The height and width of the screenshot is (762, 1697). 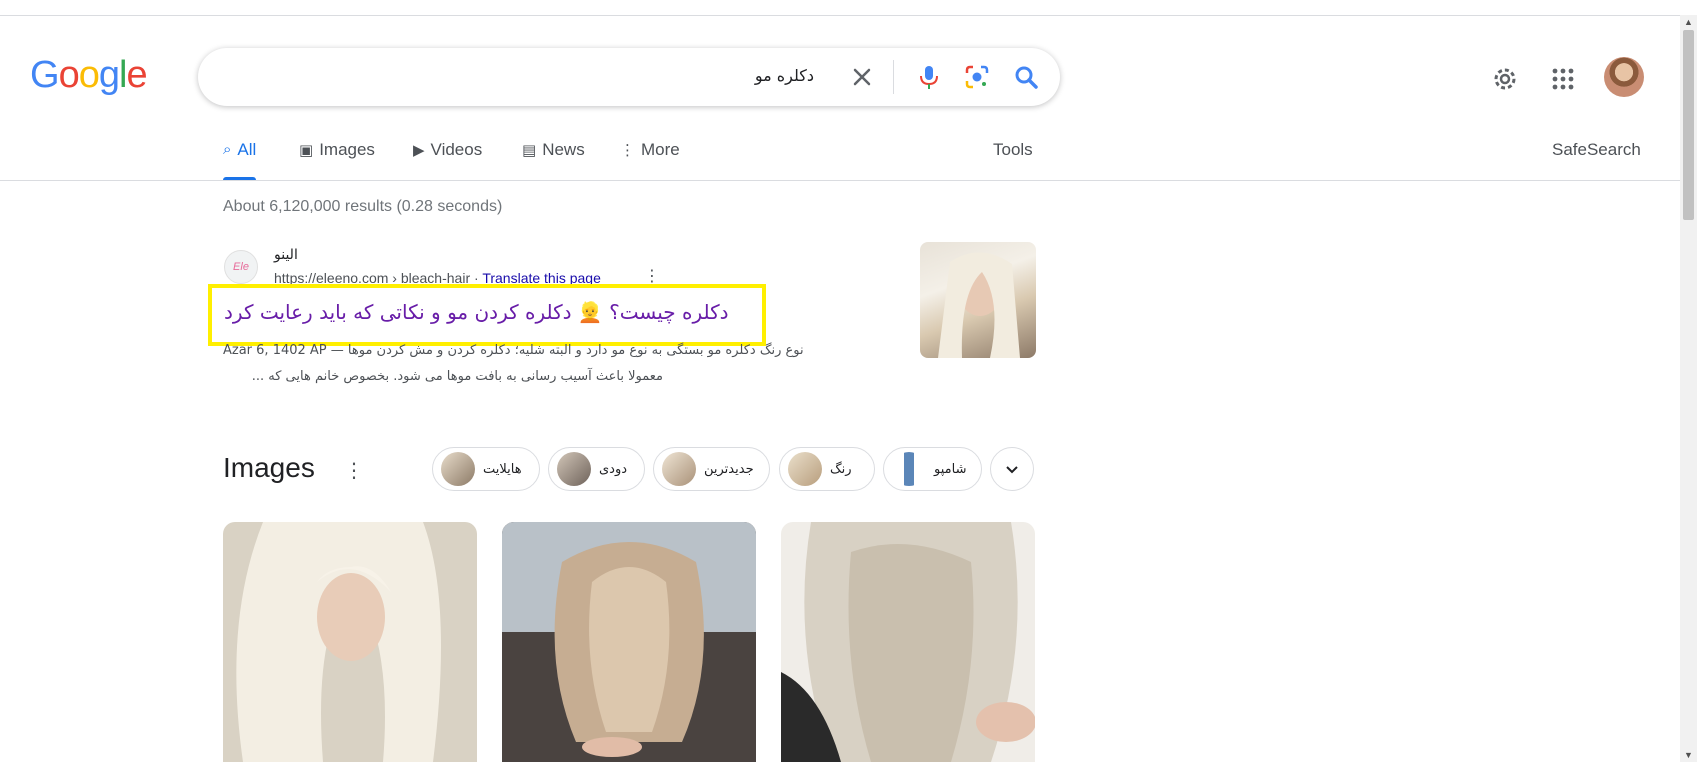 I want to click on tab-all: ⌕ All, so click(x=240, y=160).